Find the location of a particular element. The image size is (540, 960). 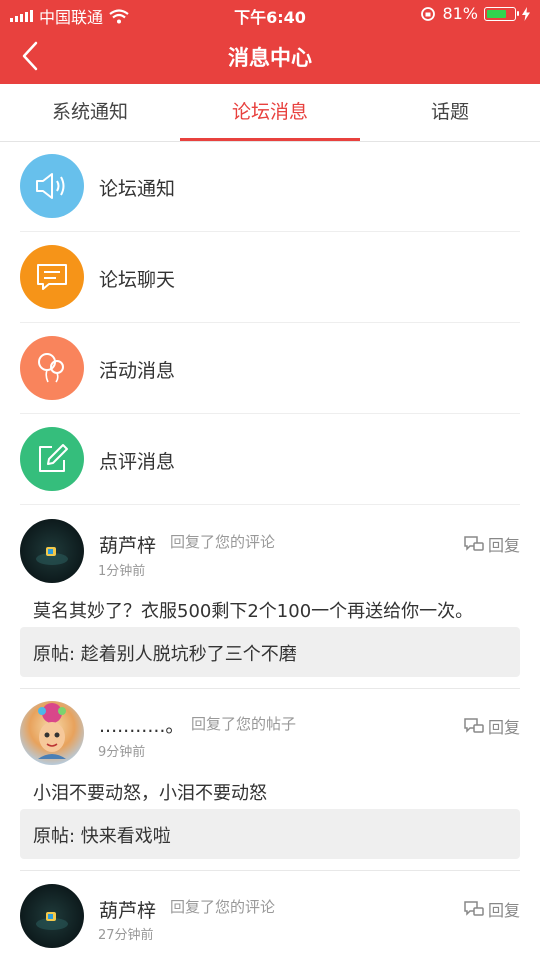

edit-icon is located at coordinates (53, 458).